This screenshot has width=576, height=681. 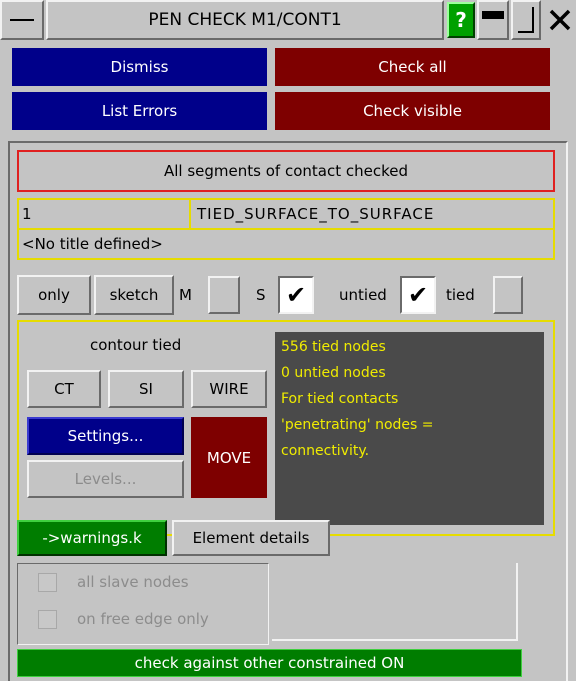 What do you see at coordinates (185, 295) in the screenshot?
I see `m-label: M` at bounding box center [185, 295].